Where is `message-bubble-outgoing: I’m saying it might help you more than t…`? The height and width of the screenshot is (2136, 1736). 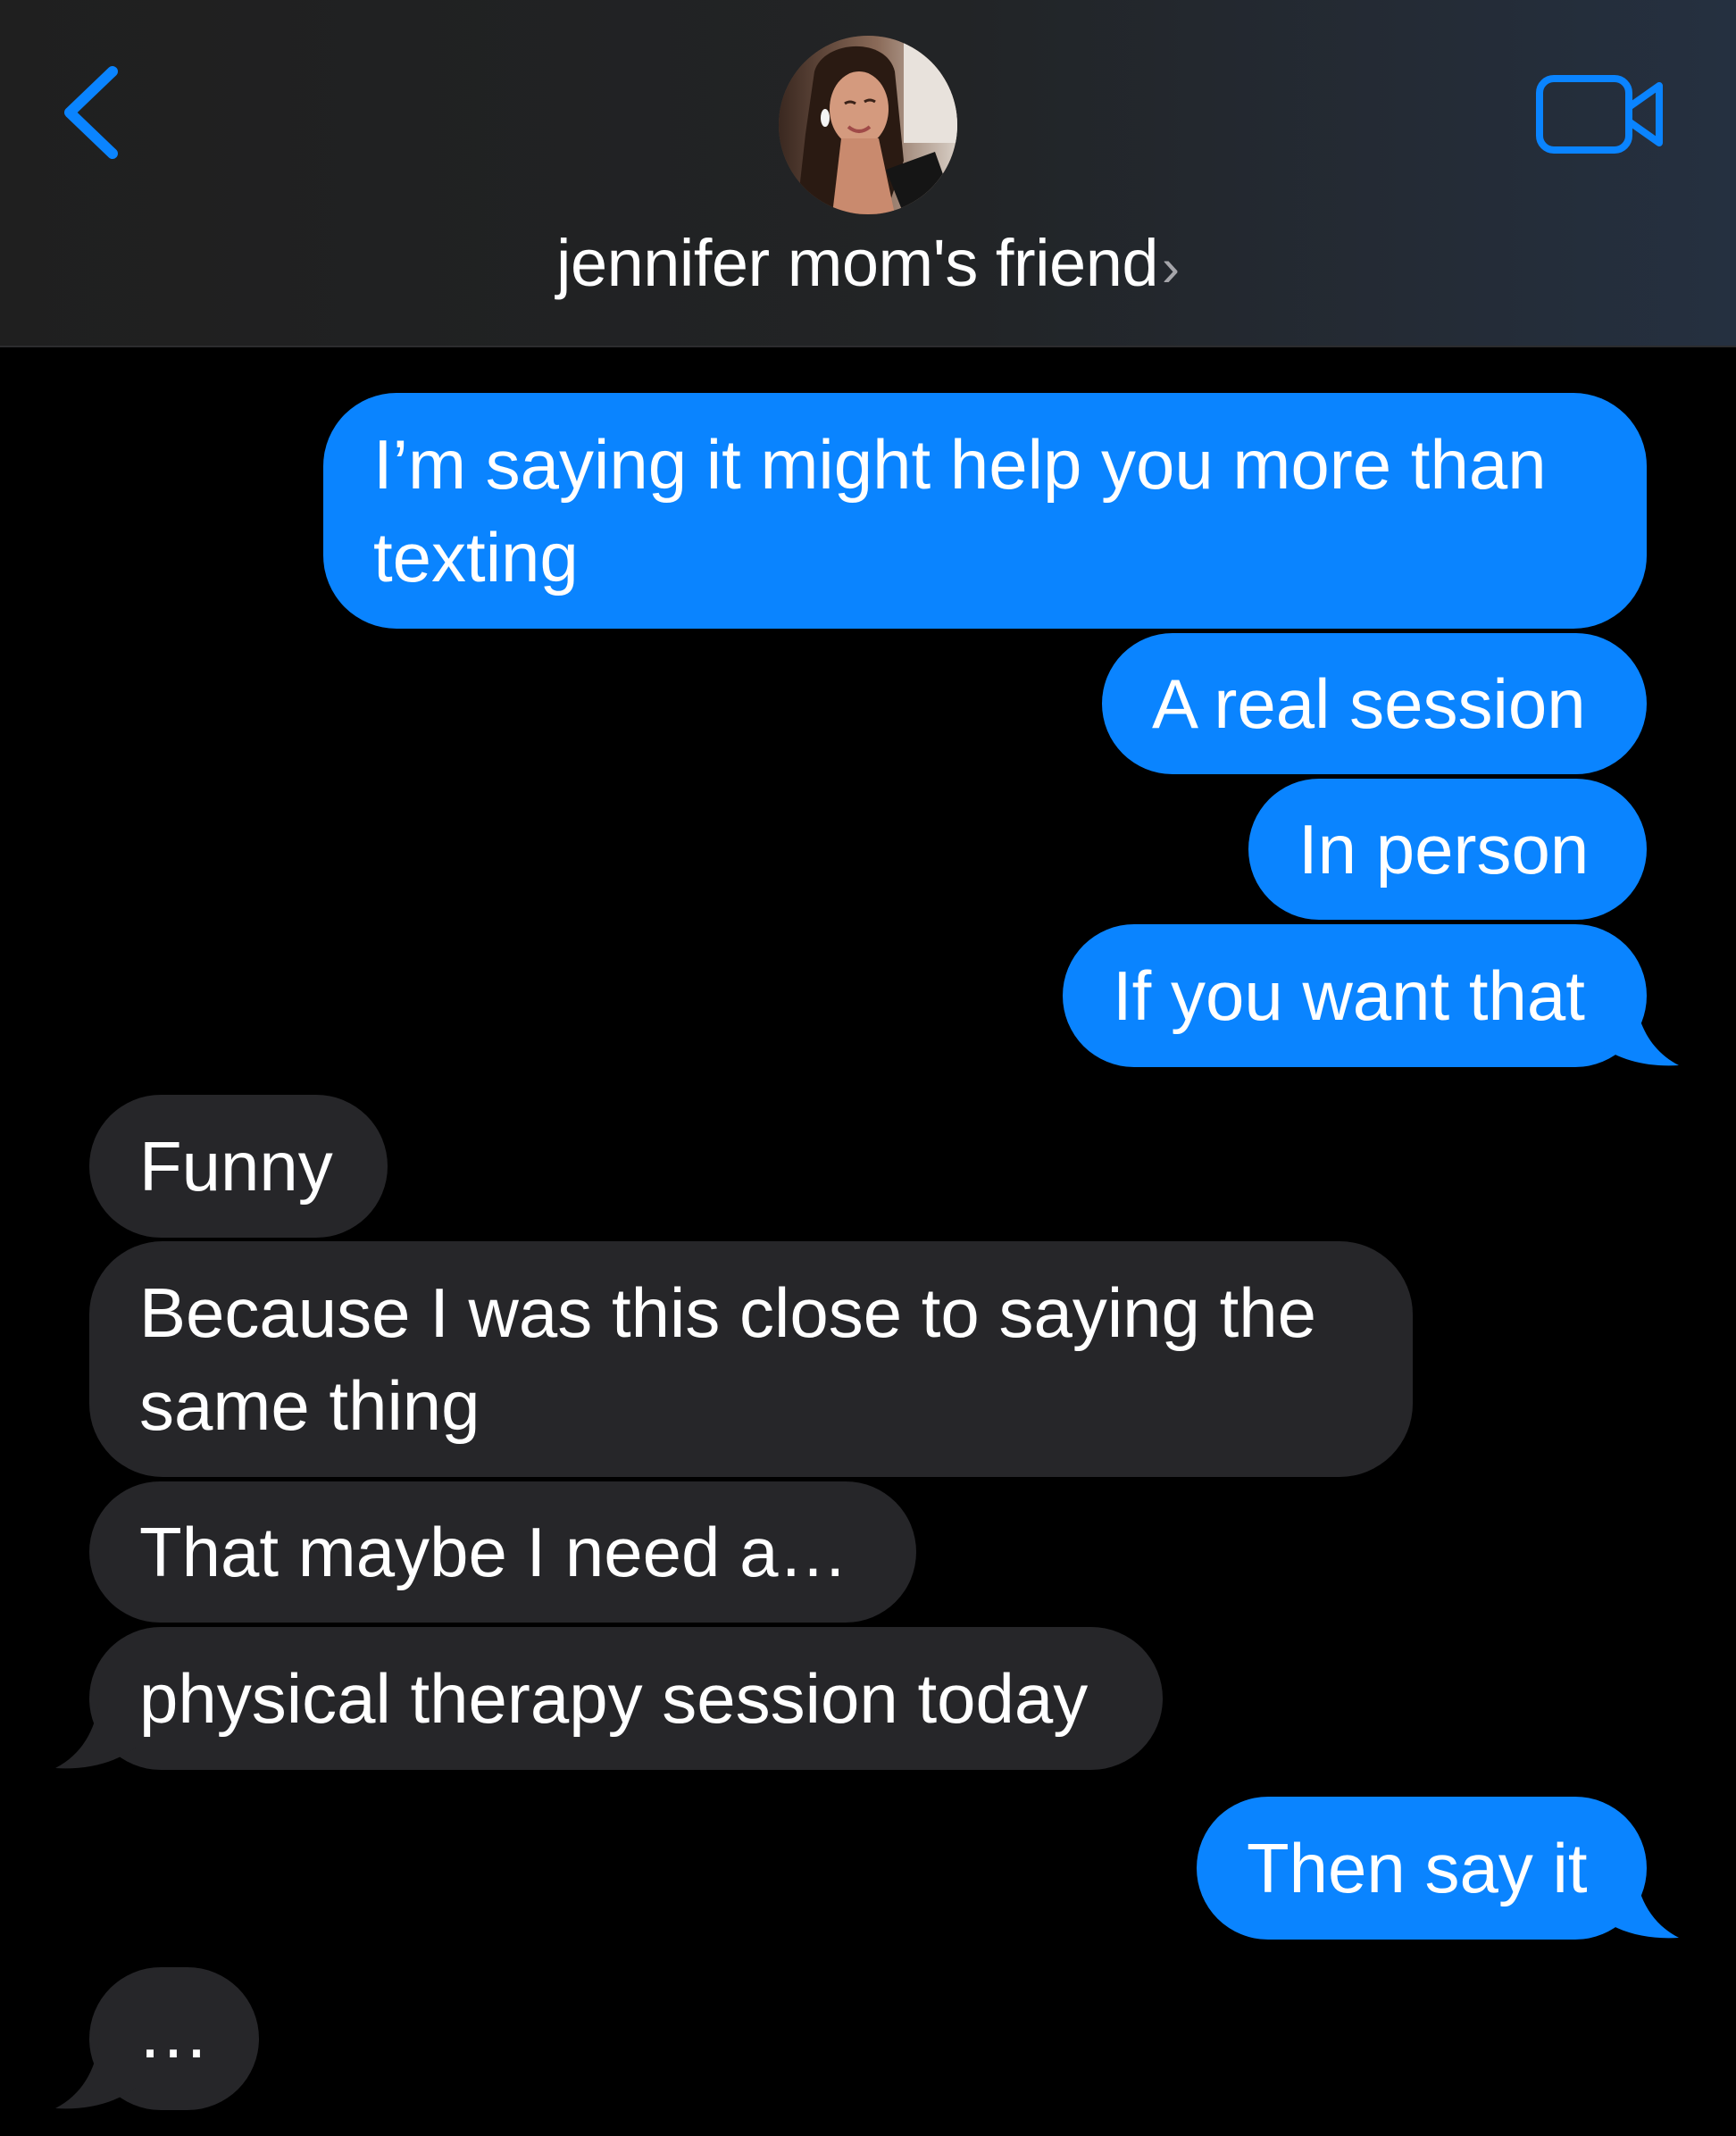 message-bubble-outgoing: I’m saying it might help you more than t… is located at coordinates (985, 511).